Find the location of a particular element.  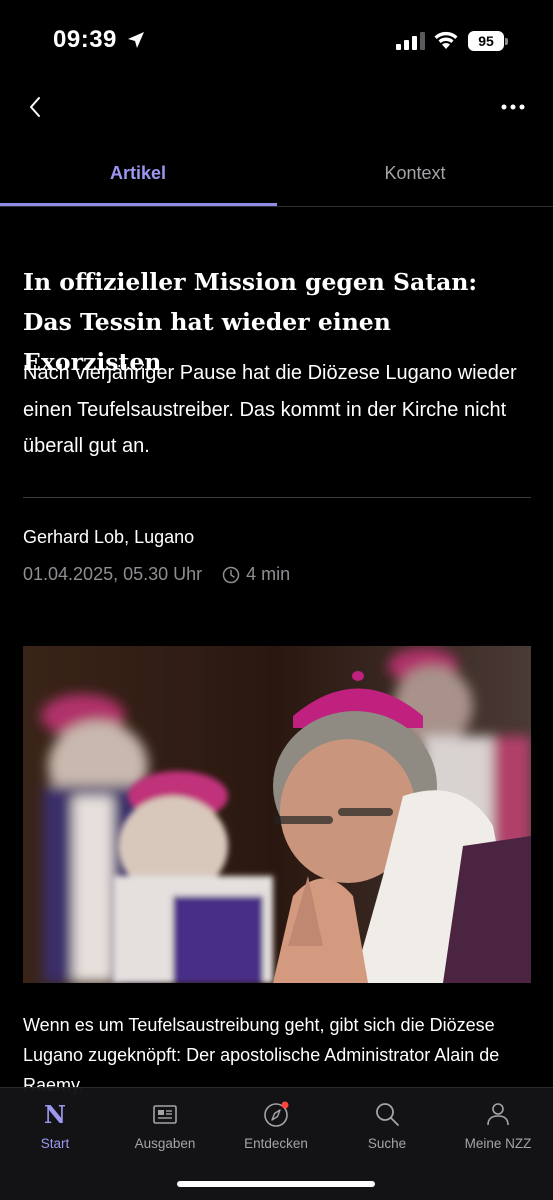

compass-icon is located at coordinates (276, 1114).